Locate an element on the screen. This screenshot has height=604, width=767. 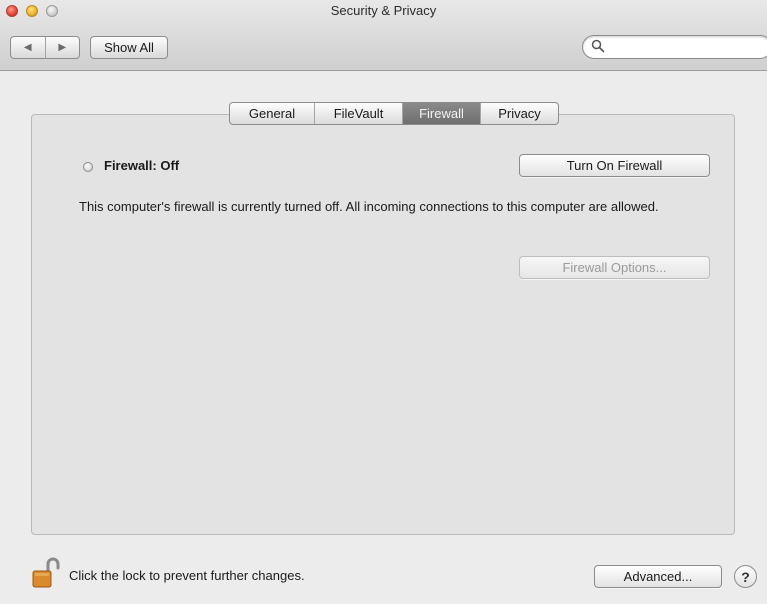
firewall-status-label: Firewall: Off is located at coordinates (142, 165).